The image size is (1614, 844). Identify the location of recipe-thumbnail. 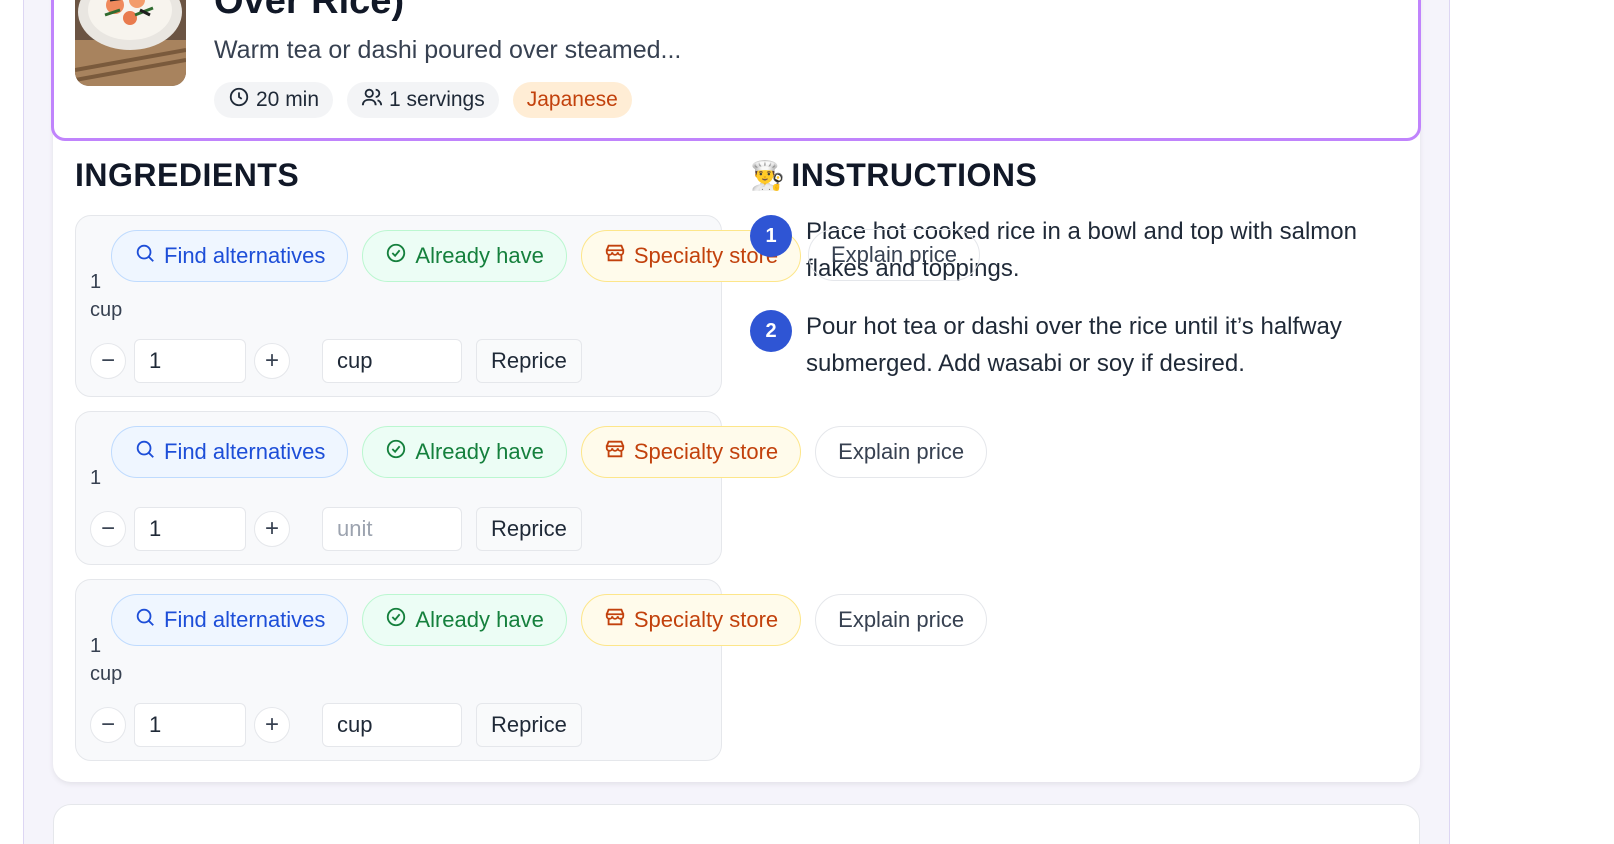
(130, 43).